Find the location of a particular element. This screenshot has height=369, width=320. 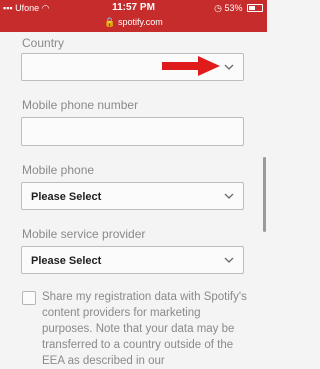

service-provider-value: Please Select is located at coordinates (66, 261).